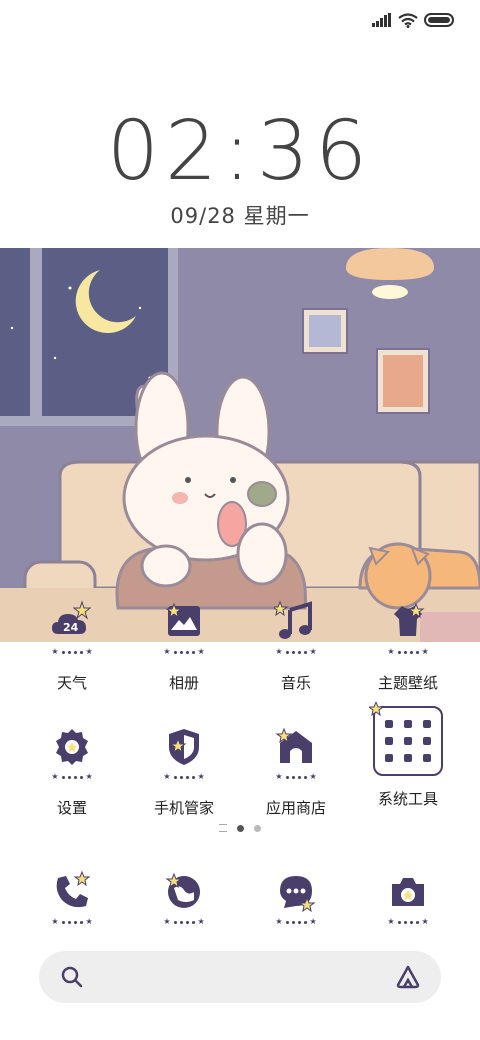  I want to click on browser-icon, so click(184, 892).